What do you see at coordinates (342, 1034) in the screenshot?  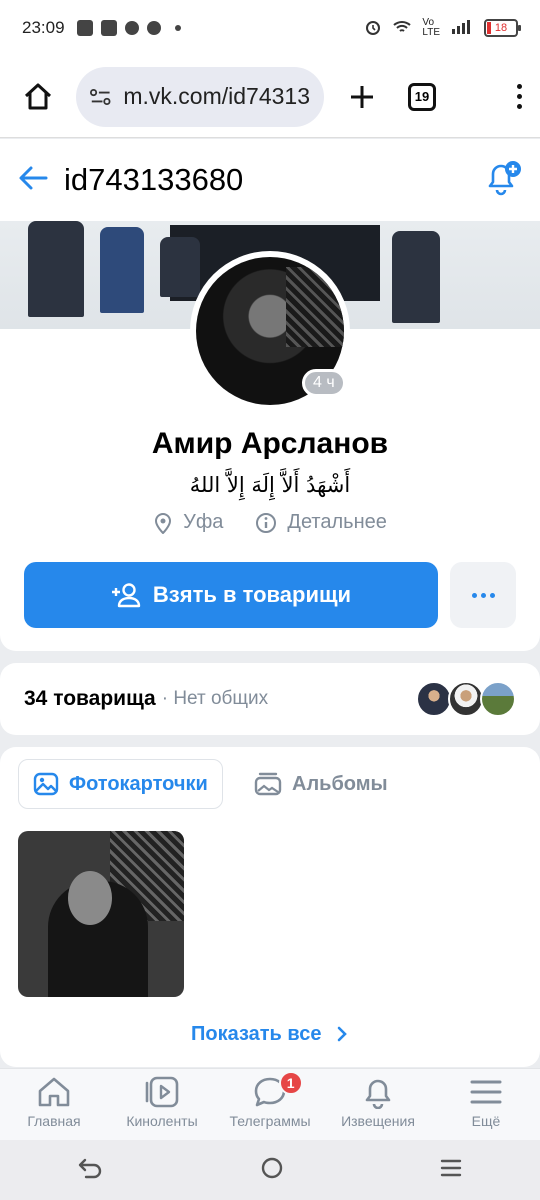 I see `chevron-right-icon` at bounding box center [342, 1034].